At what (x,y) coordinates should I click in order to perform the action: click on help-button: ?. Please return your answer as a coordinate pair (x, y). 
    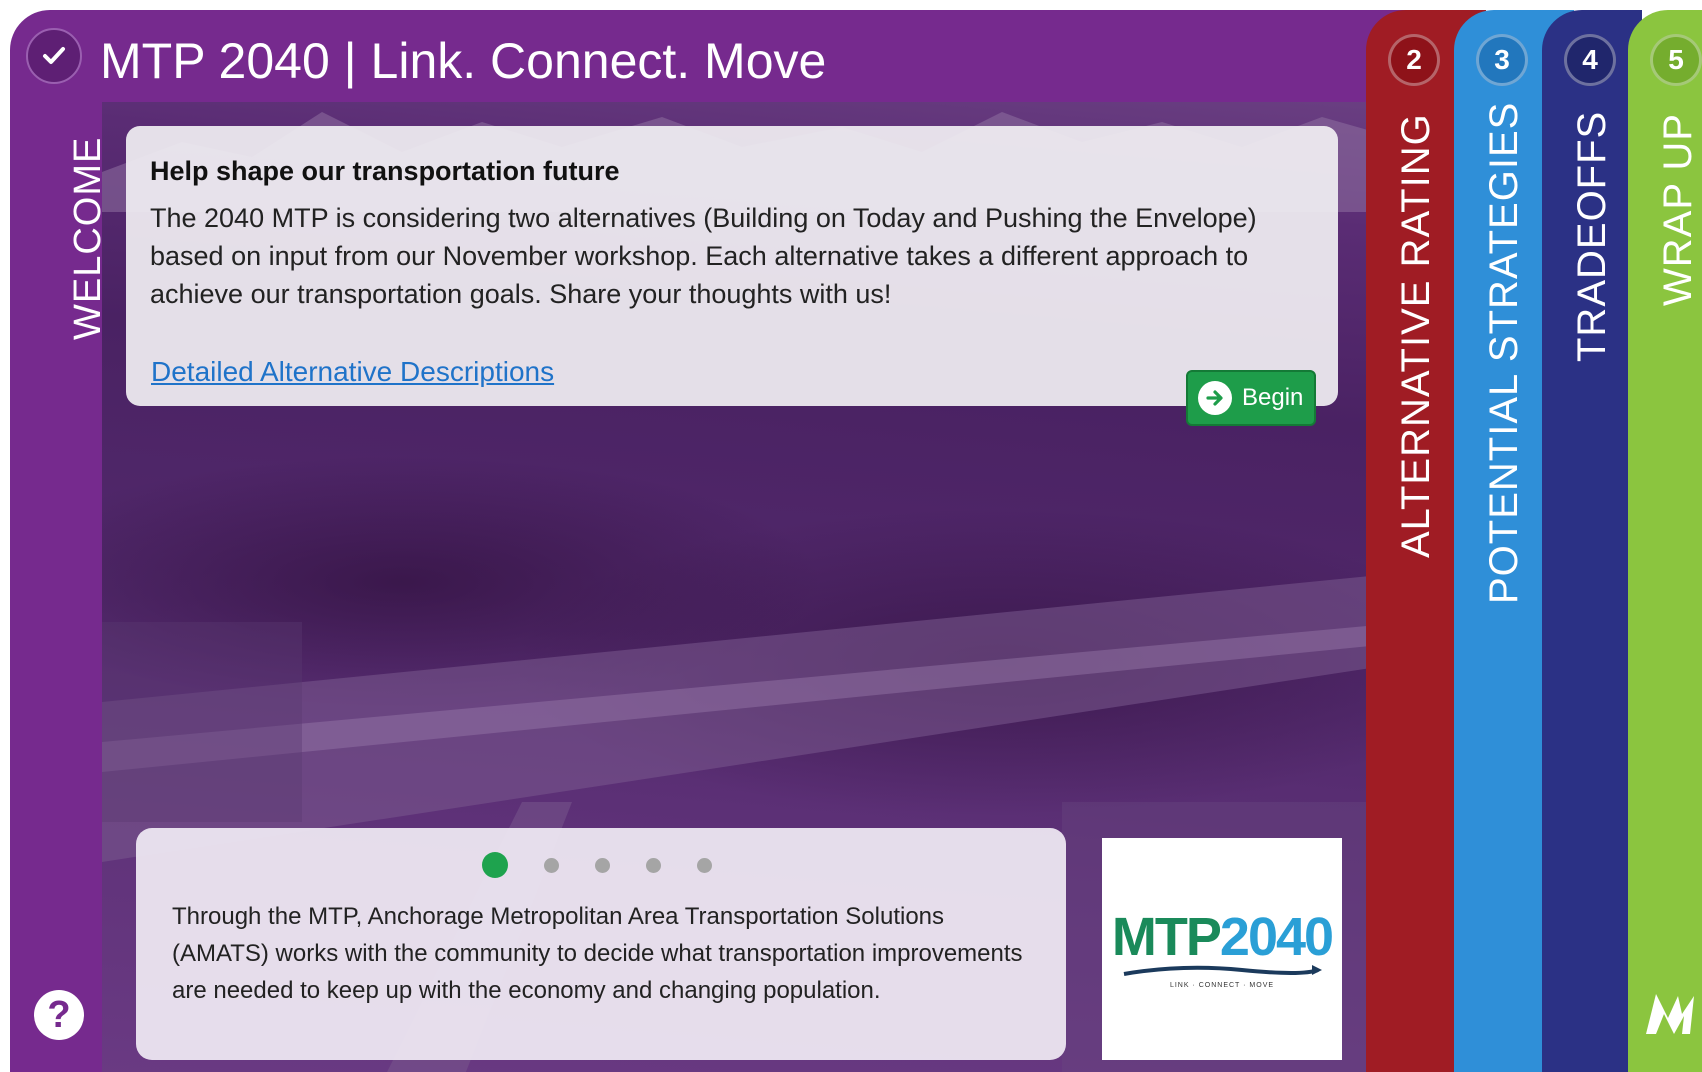
    Looking at the image, I should click on (59, 1015).